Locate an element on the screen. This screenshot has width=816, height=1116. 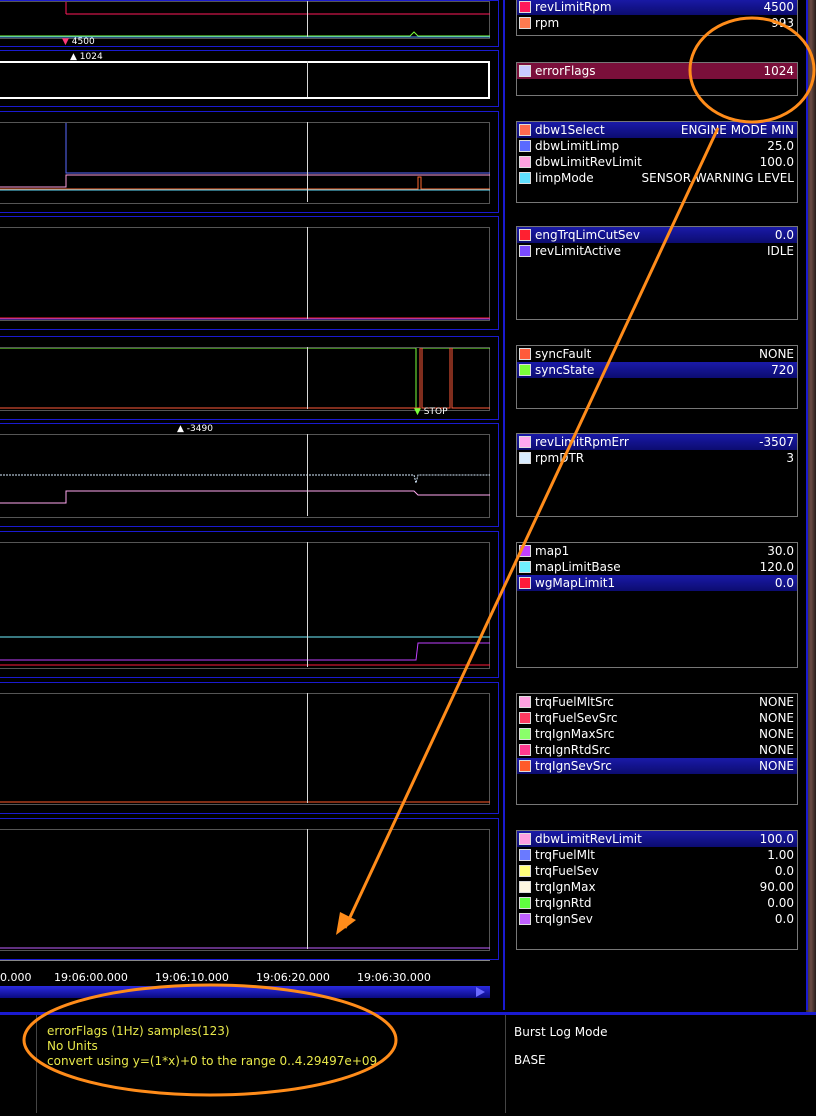
annotation-arrow-head-icon is located at coordinates (346, 923).